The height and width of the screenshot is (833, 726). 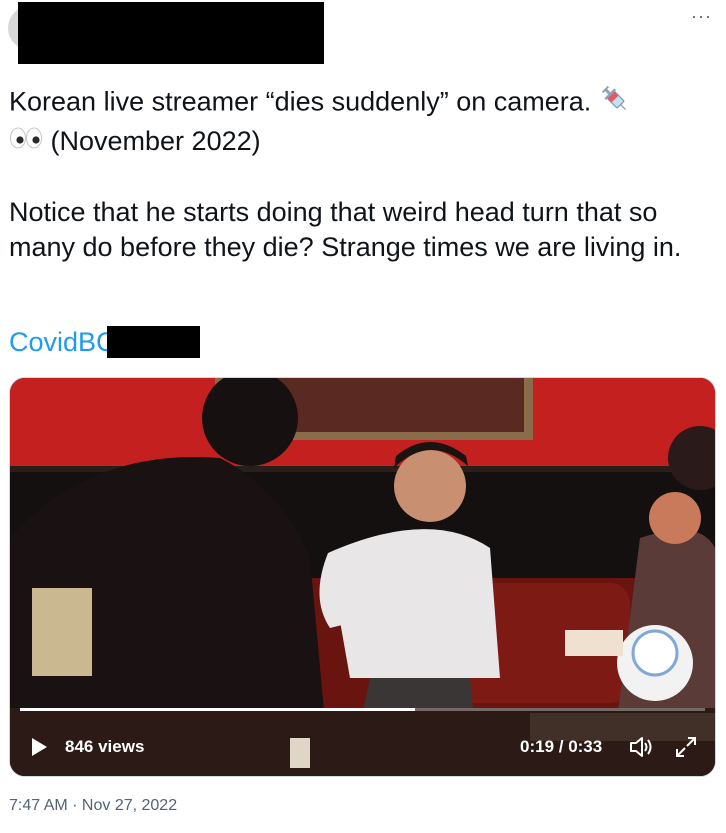 What do you see at coordinates (171, 33) in the screenshot?
I see `redacted-author-name` at bounding box center [171, 33].